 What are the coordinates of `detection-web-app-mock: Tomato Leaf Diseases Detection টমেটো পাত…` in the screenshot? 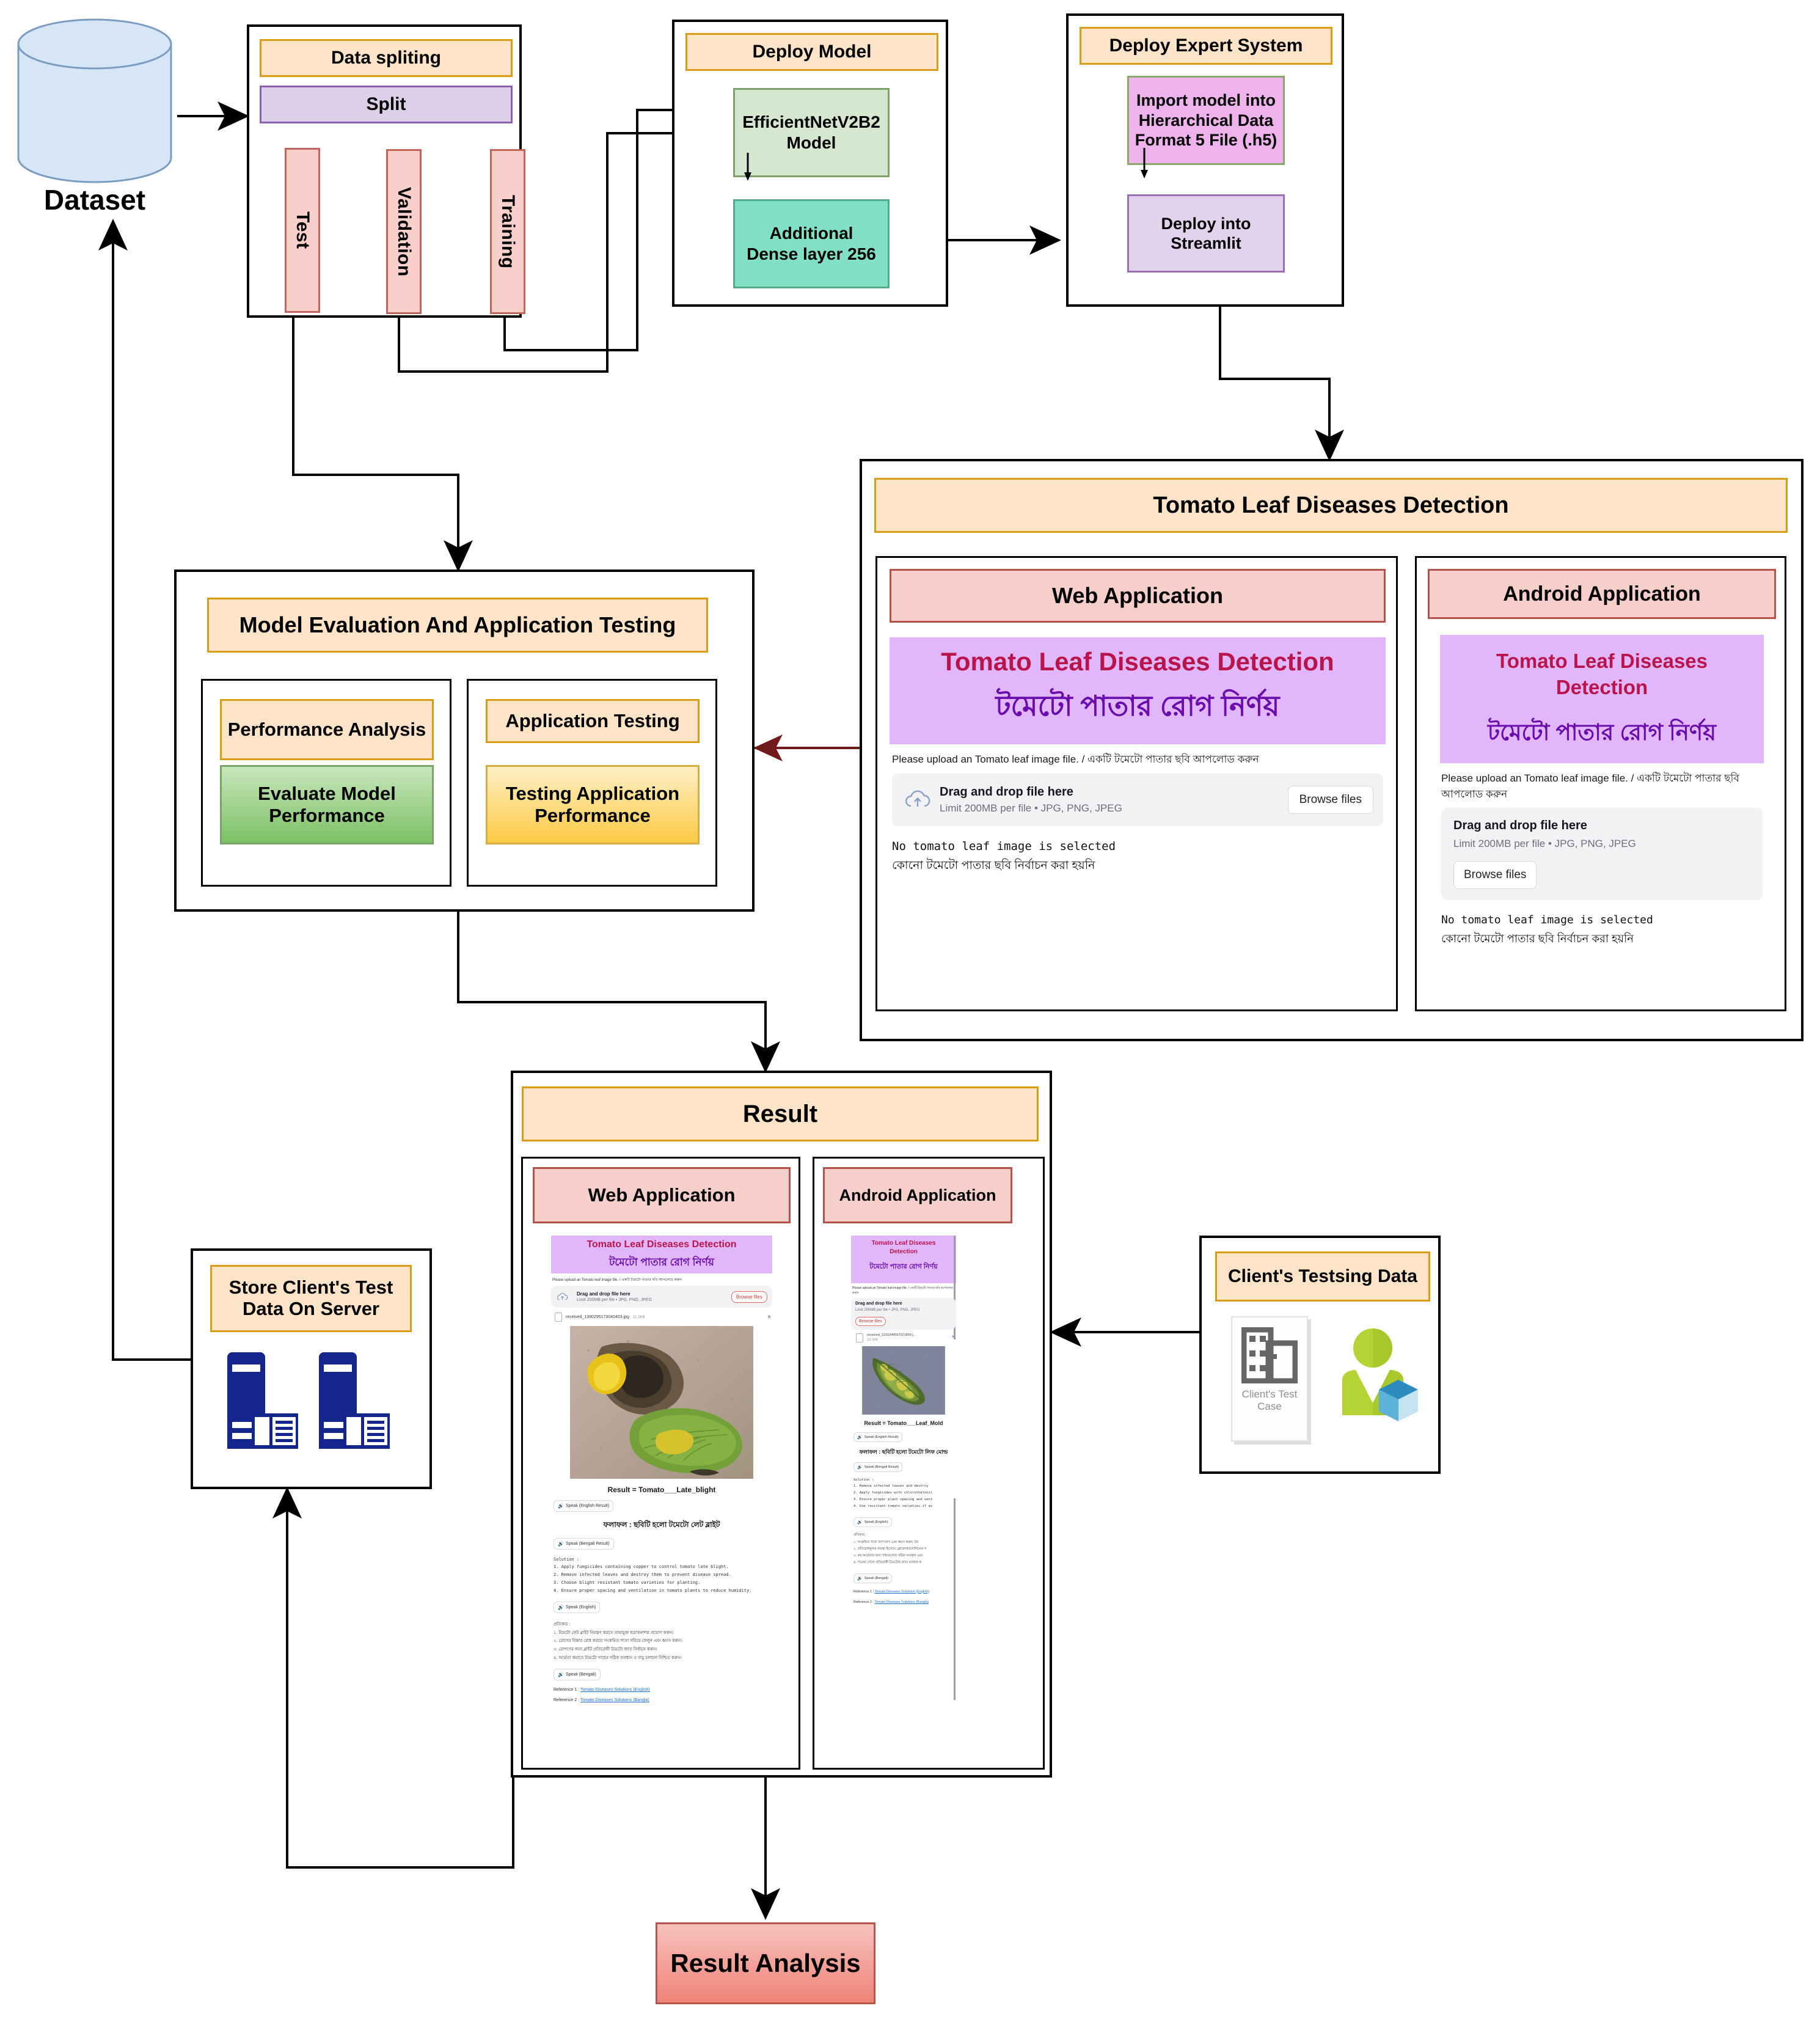 It's located at (1138, 817).